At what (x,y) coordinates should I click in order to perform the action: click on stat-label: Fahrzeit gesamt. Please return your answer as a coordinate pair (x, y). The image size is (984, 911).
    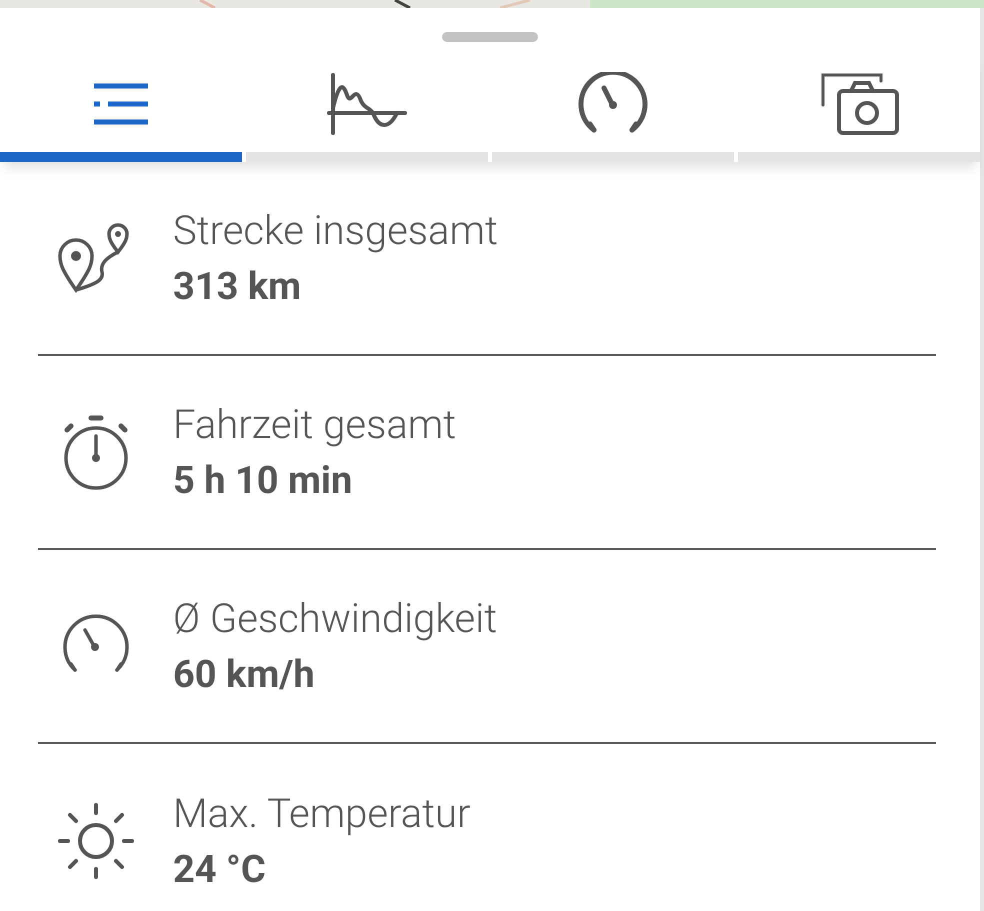
    Looking at the image, I should click on (314, 425).